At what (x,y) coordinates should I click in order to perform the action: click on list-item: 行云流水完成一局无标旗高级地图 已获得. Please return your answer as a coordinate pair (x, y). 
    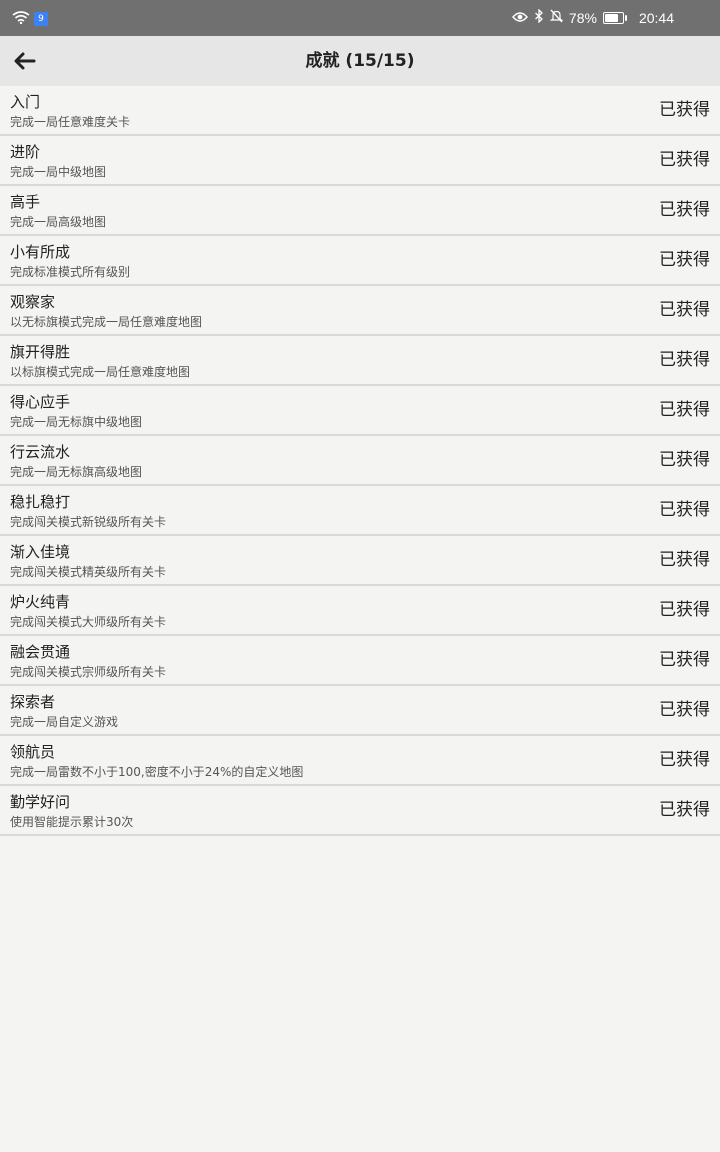
    Looking at the image, I should click on (360, 461).